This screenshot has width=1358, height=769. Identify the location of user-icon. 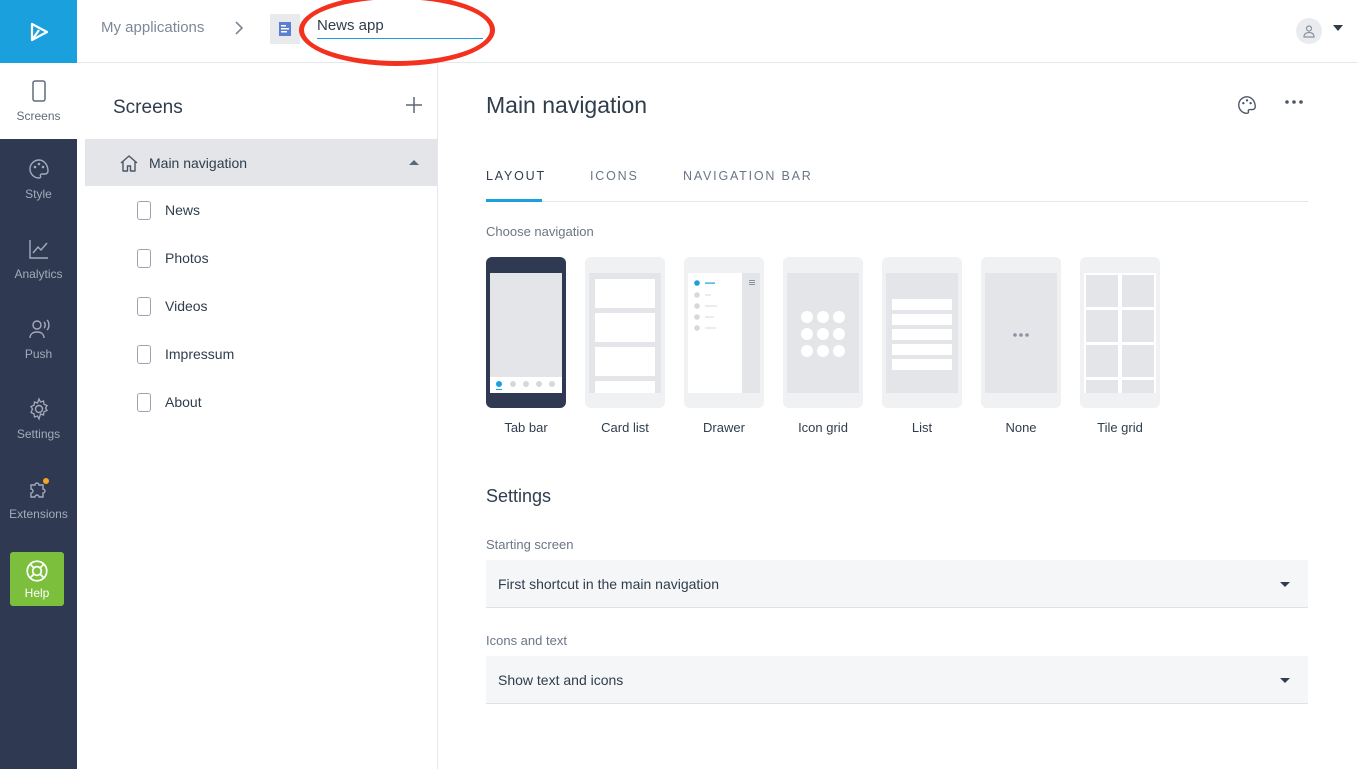
(1309, 31).